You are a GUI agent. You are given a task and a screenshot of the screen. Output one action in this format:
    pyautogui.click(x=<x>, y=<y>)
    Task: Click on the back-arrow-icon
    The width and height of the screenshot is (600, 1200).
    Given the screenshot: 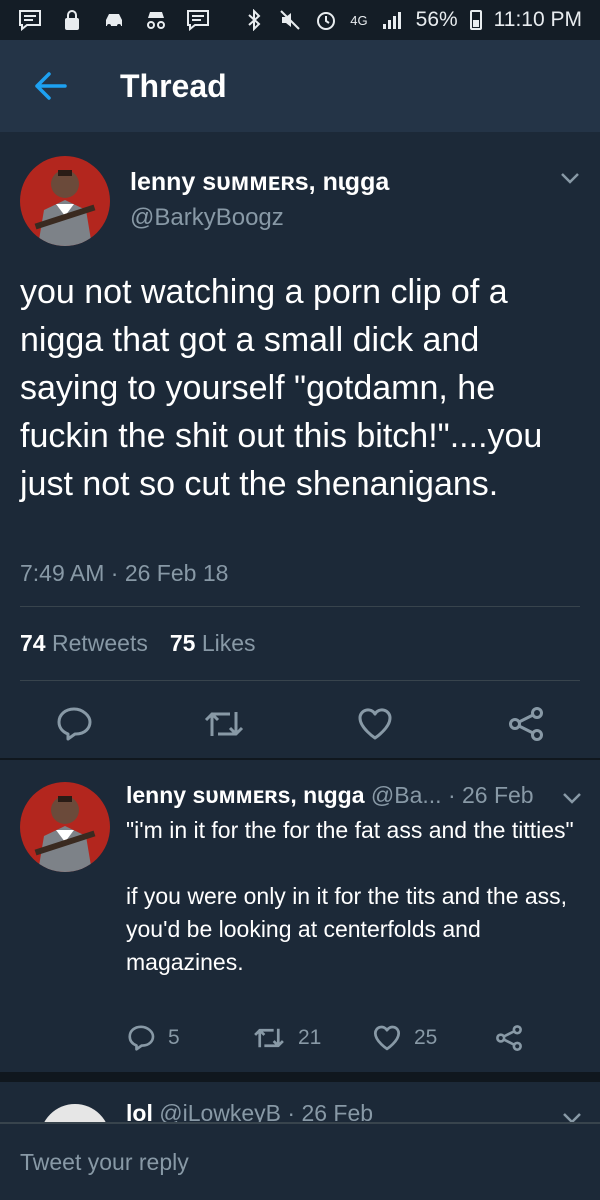 What is the action you would take?
    pyautogui.click(x=51, y=86)
    